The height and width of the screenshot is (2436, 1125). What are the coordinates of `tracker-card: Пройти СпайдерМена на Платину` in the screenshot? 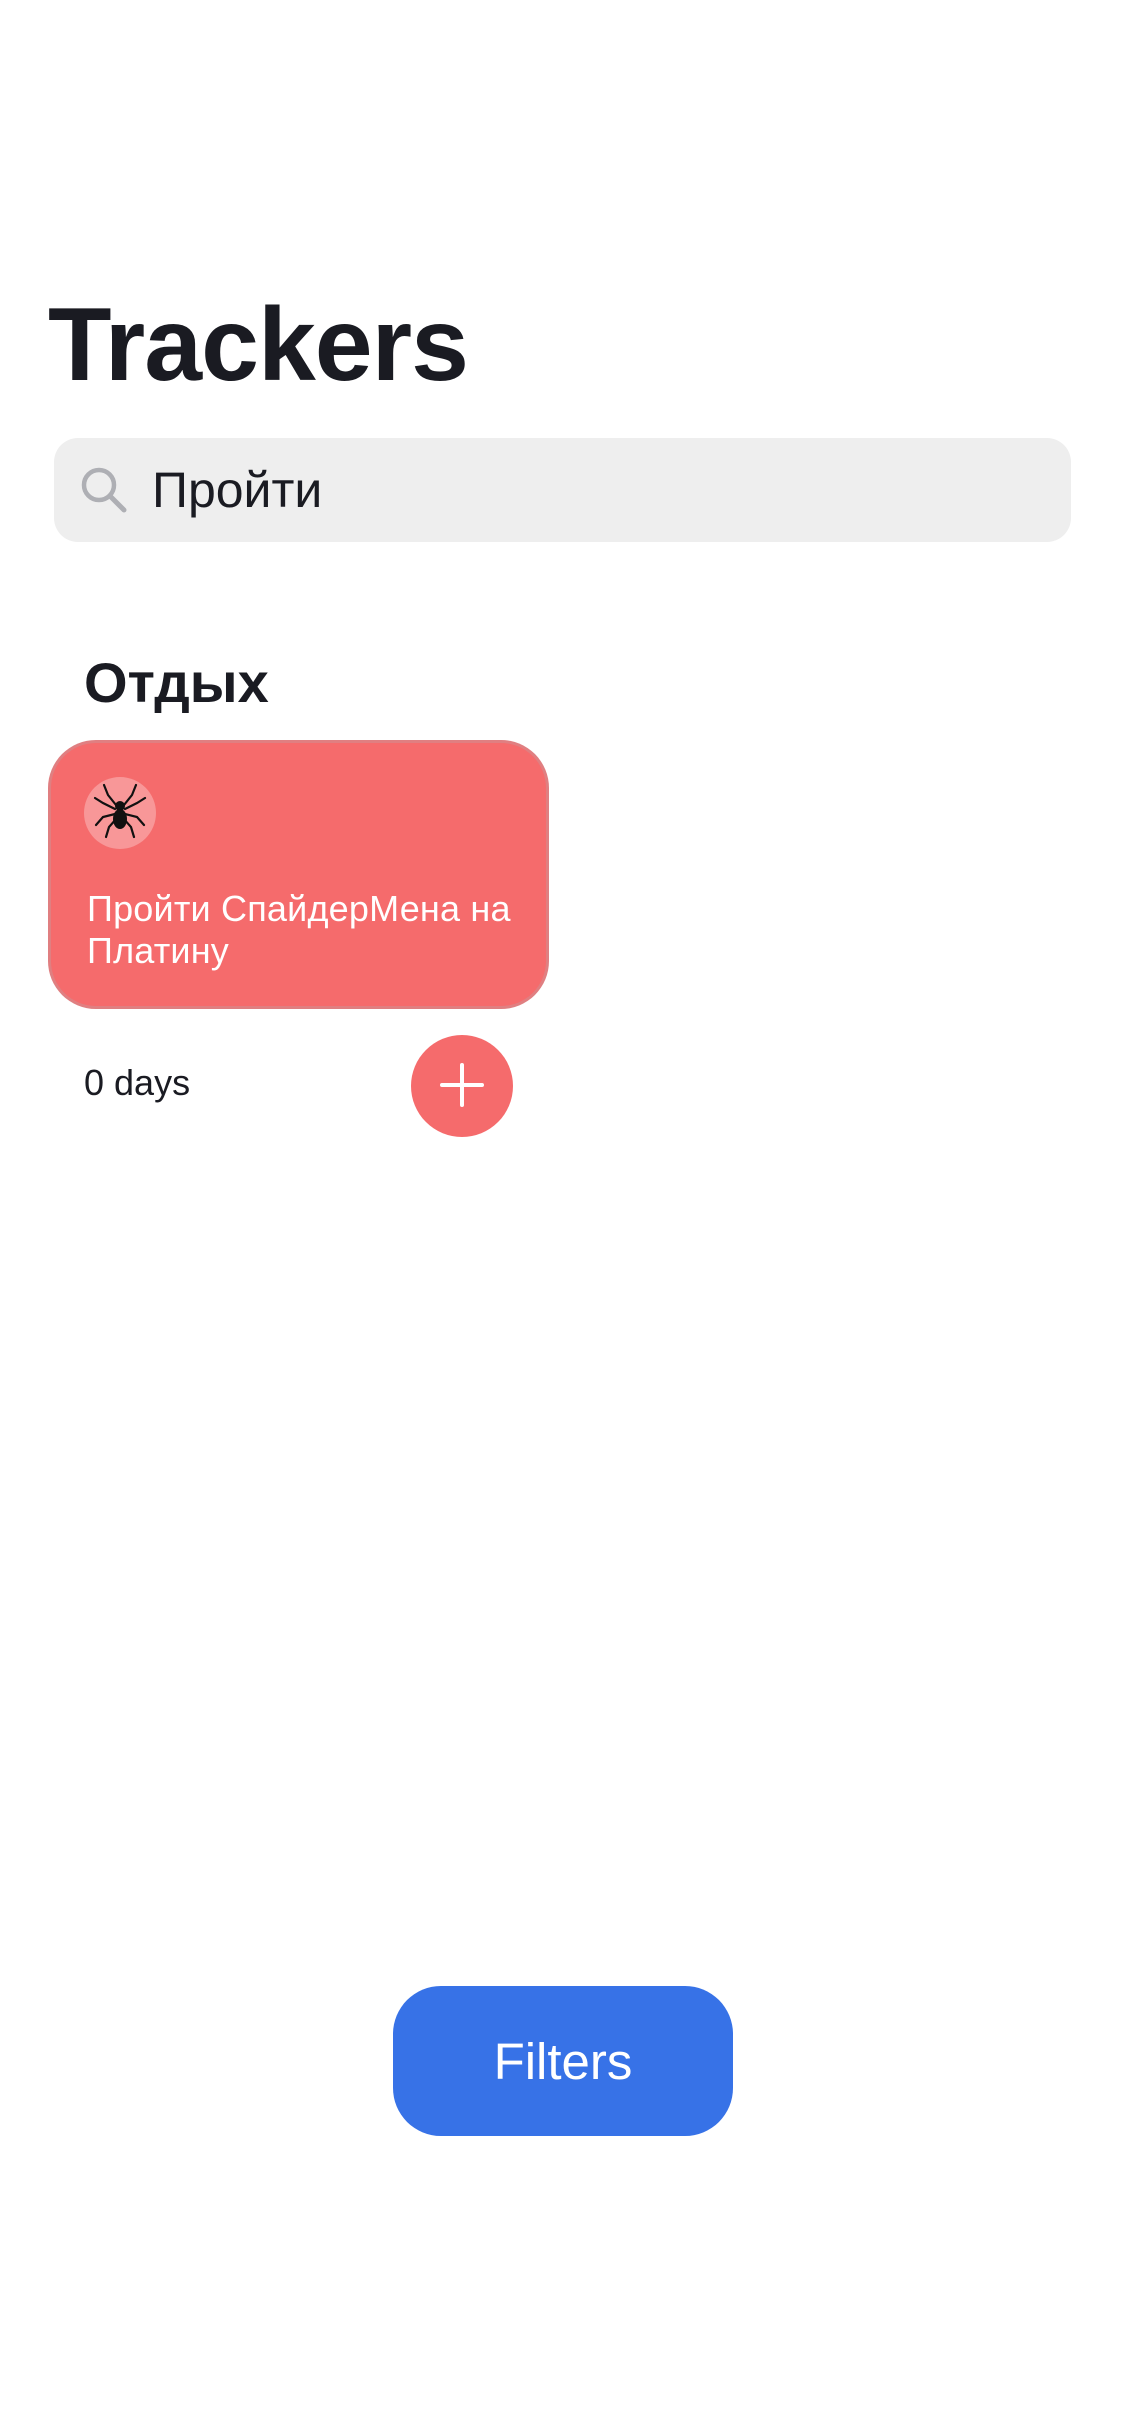 It's located at (298, 874).